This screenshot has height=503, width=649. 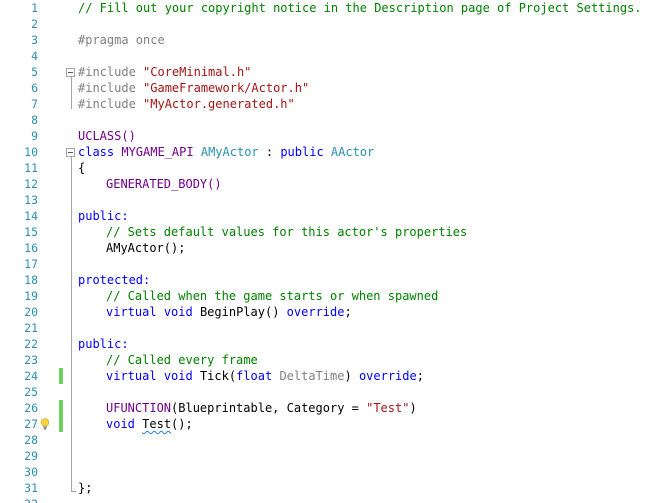 What do you see at coordinates (34, 24) in the screenshot?
I see `line-number: 2` at bounding box center [34, 24].